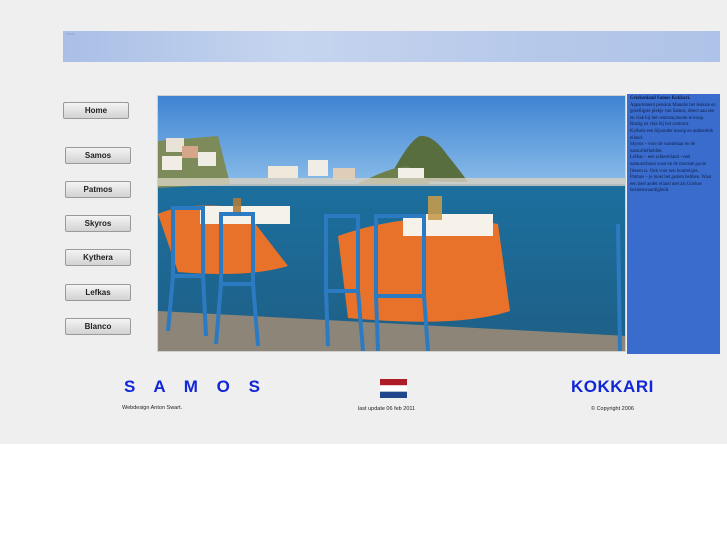  I want to click on samos-title: S A M O S, so click(195, 386).